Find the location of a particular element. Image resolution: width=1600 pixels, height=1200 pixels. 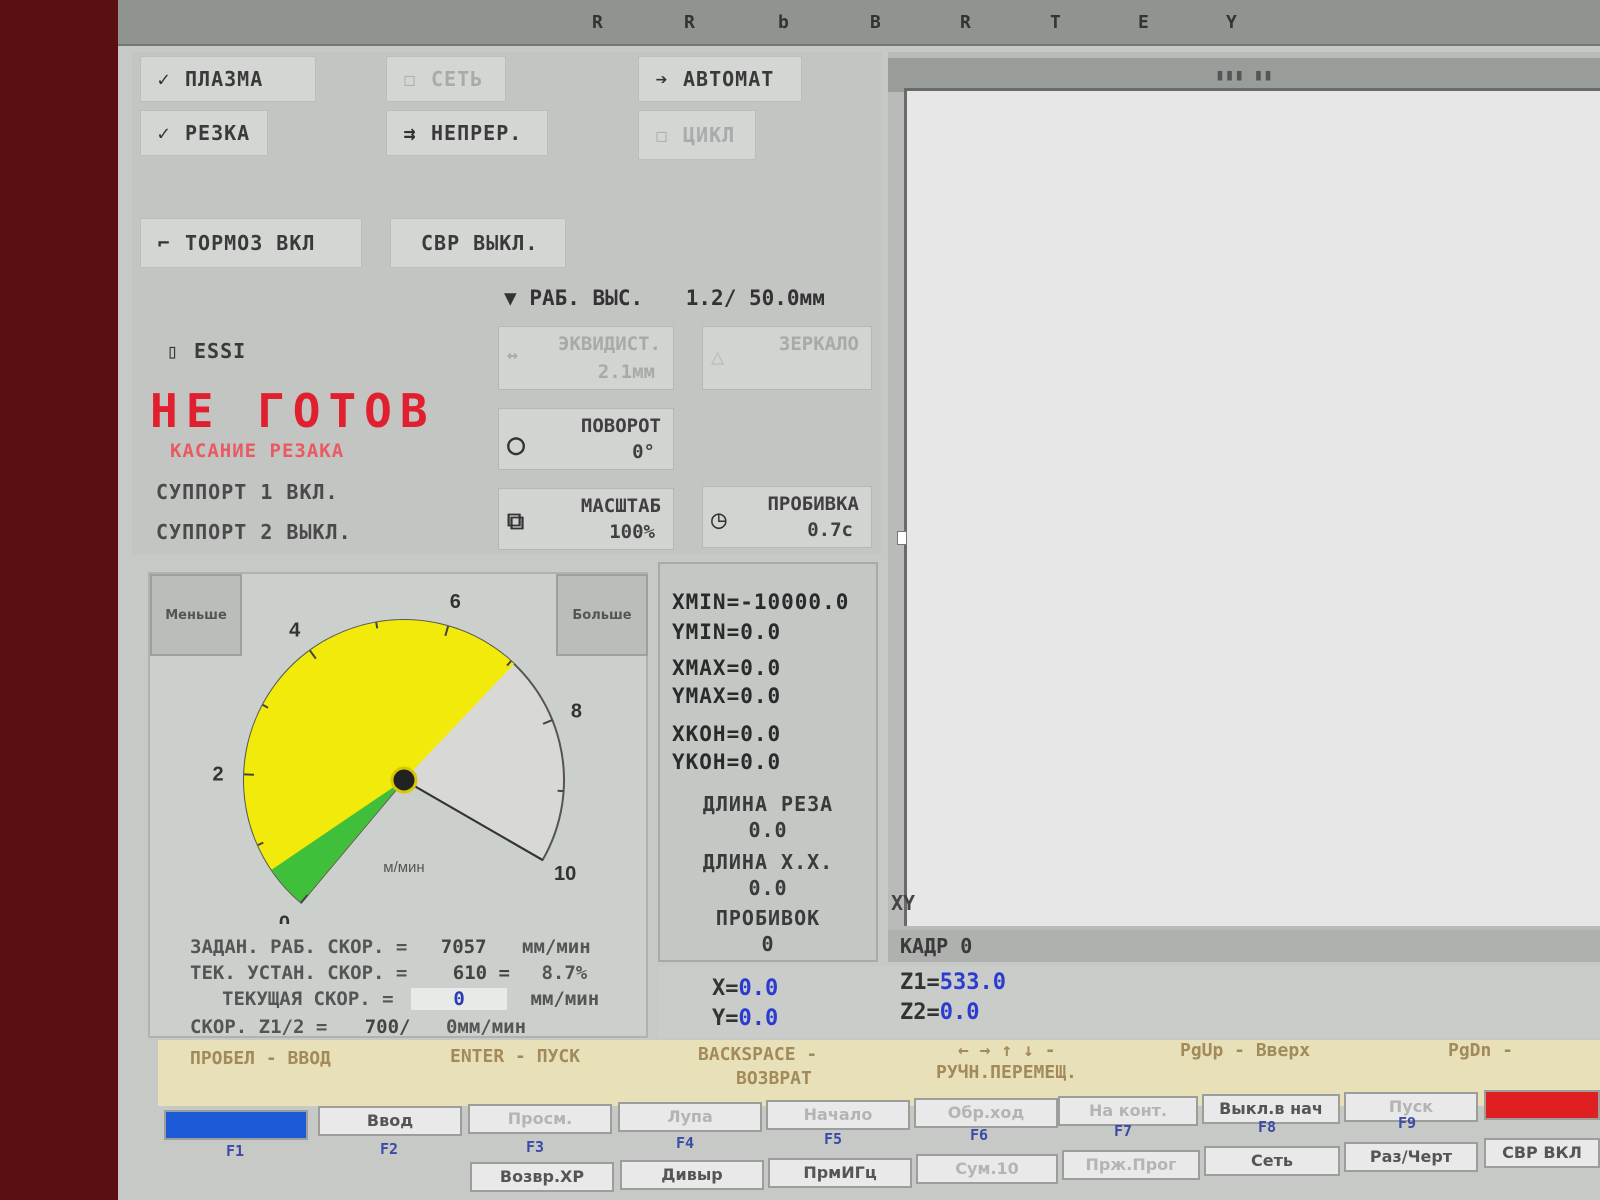

brake-toggle: ⌐ ТОРМОЗ ВКЛ is located at coordinates (251, 243).